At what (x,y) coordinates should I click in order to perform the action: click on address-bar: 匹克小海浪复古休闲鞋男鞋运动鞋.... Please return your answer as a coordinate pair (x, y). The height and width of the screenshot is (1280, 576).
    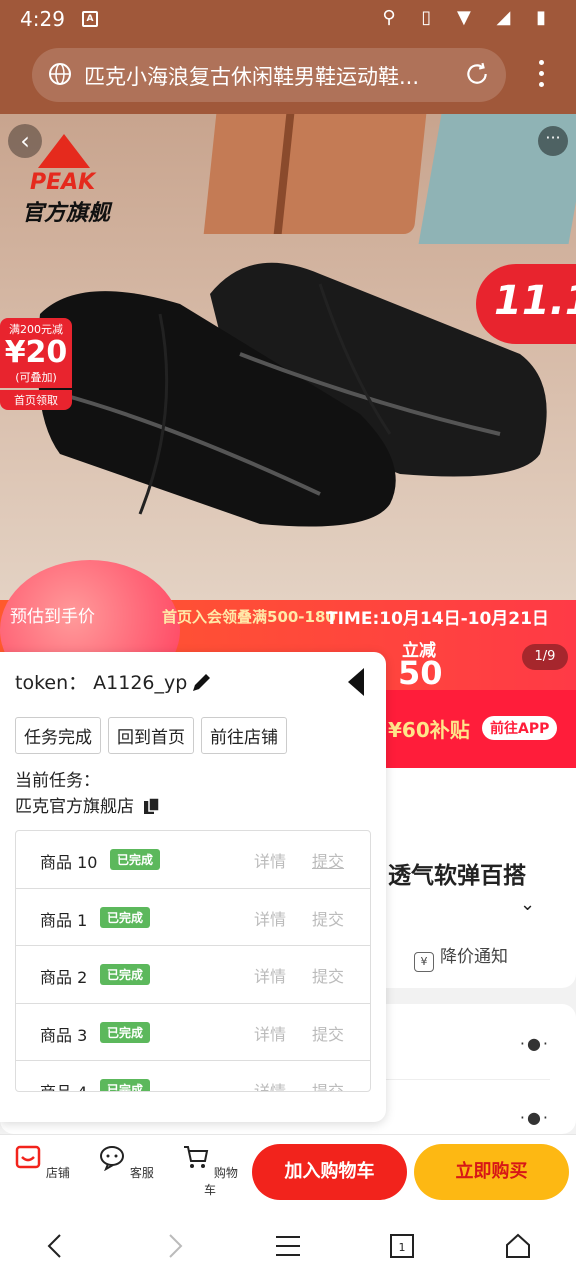
    Looking at the image, I should click on (269, 75).